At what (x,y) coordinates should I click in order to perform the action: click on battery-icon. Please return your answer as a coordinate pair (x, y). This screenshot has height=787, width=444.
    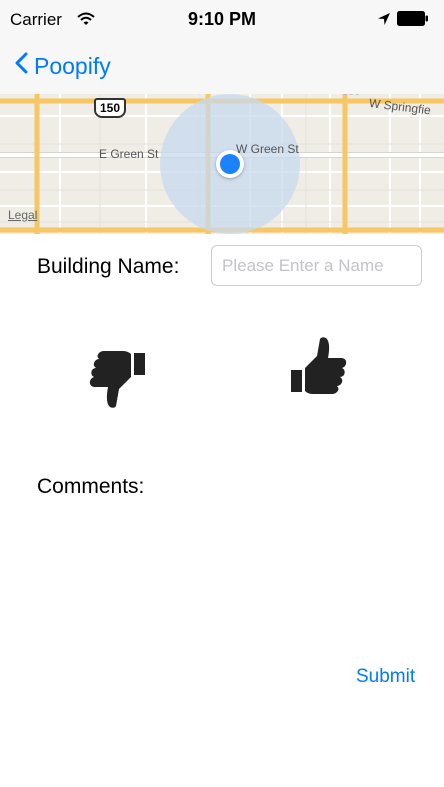
    Looking at the image, I should click on (413, 21).